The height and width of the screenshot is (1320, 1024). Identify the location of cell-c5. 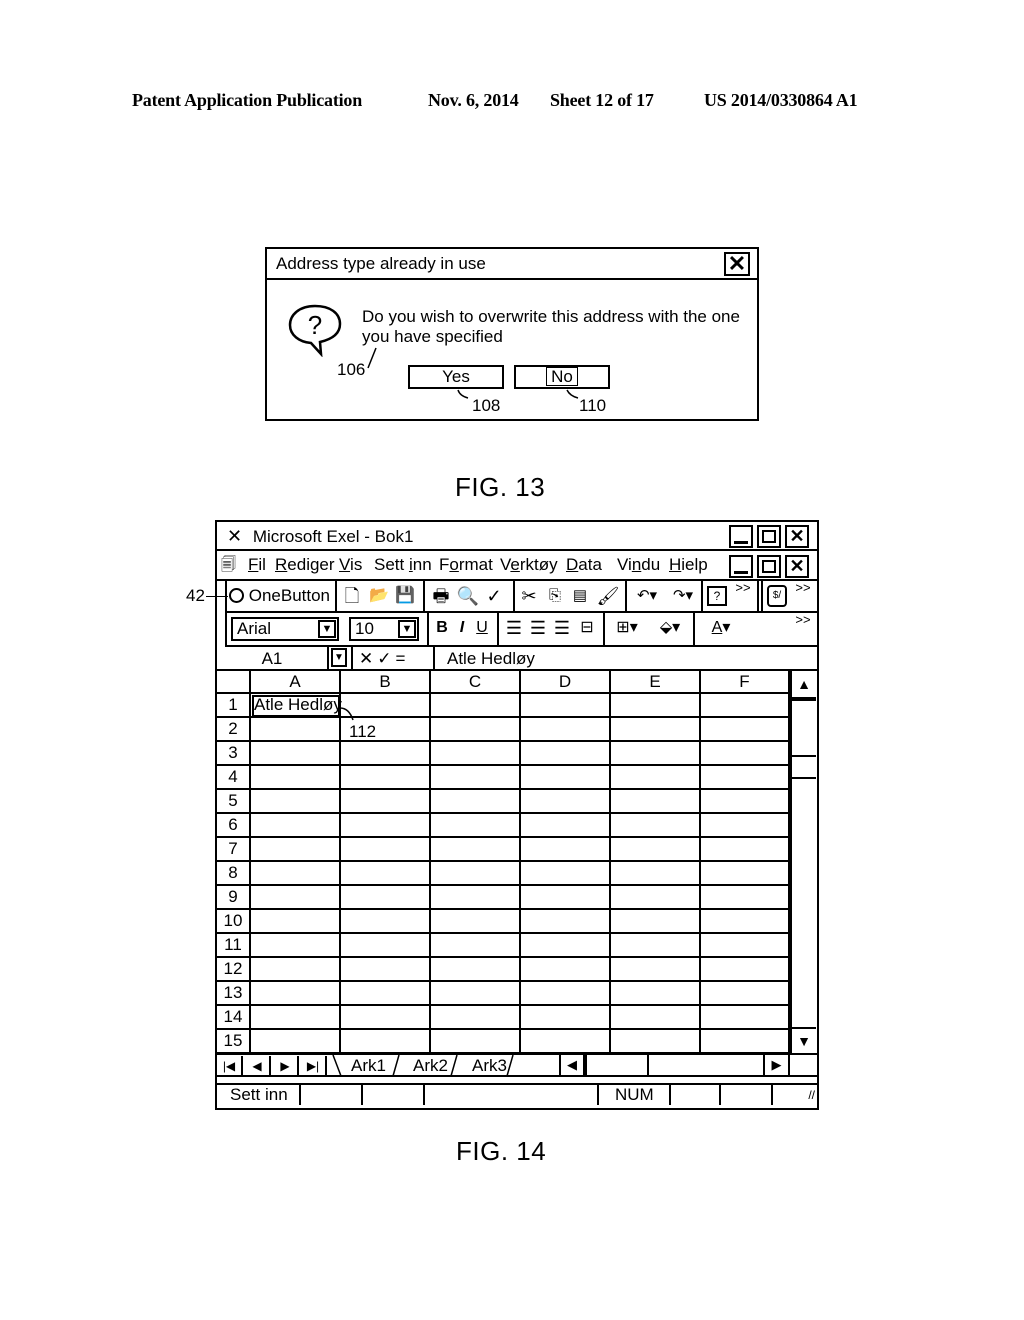
(476, 802).